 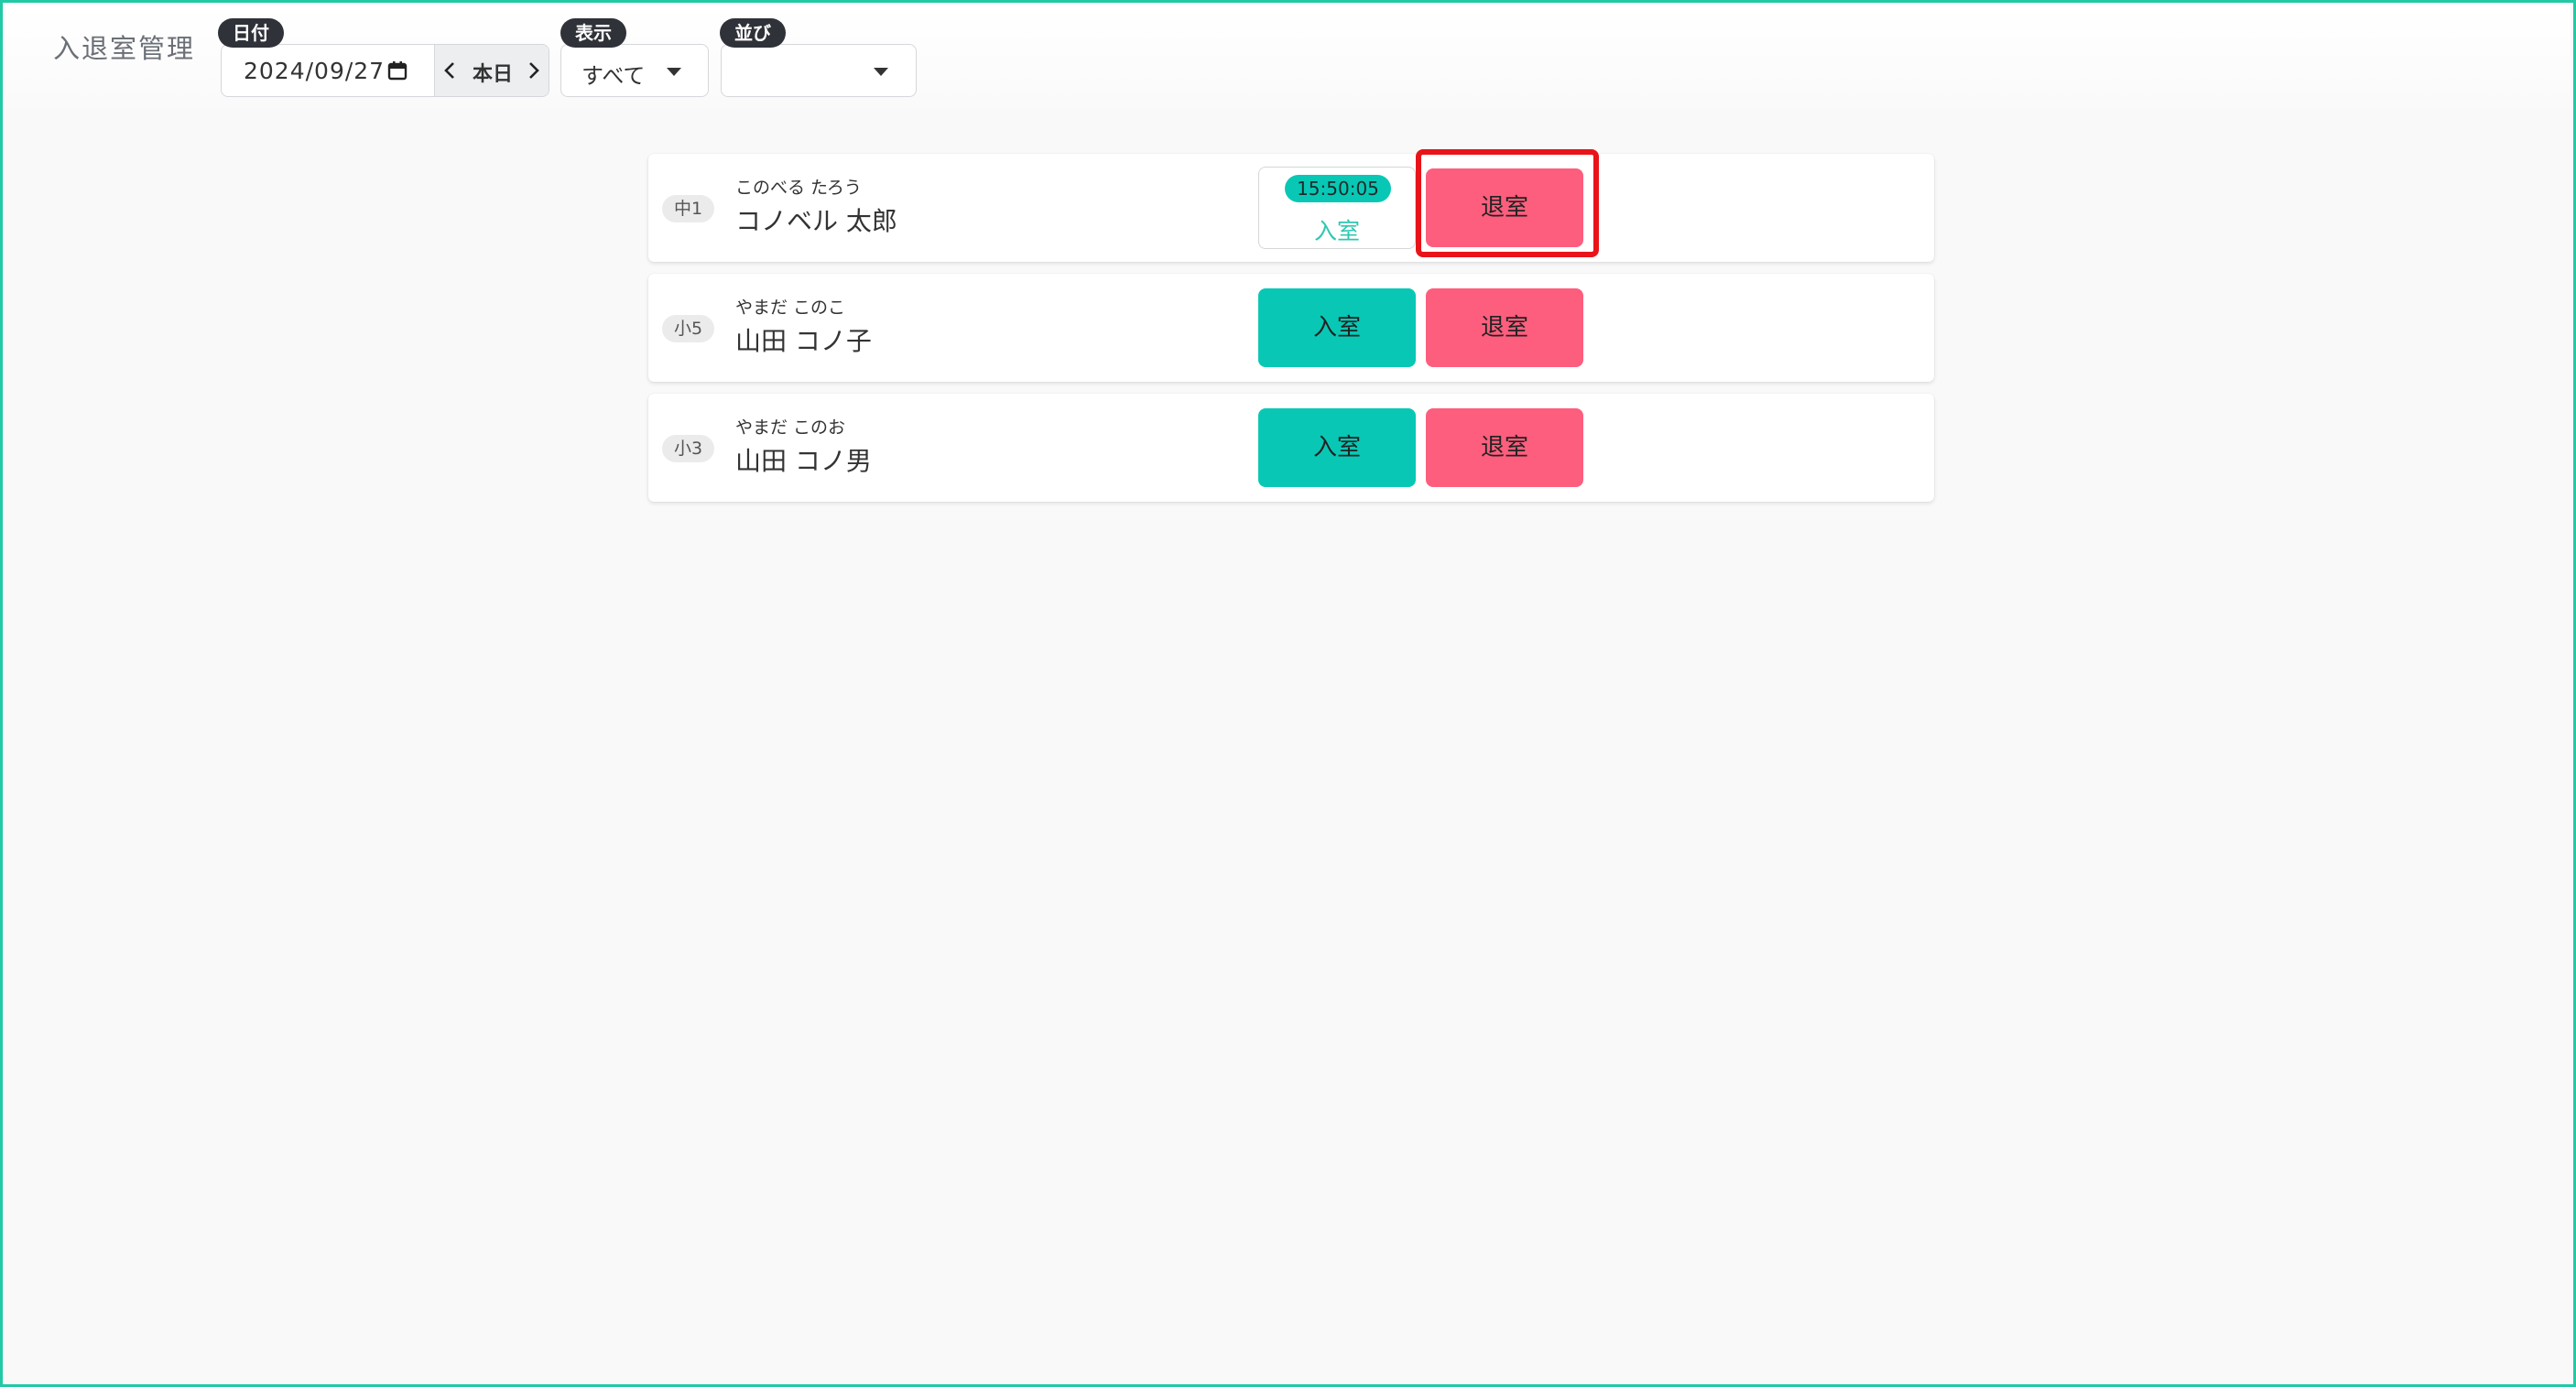 What do you see at coordinates (688, 208) in the screenshot?
I see `grade-chip: 中1` at bounding box center [688, 208].